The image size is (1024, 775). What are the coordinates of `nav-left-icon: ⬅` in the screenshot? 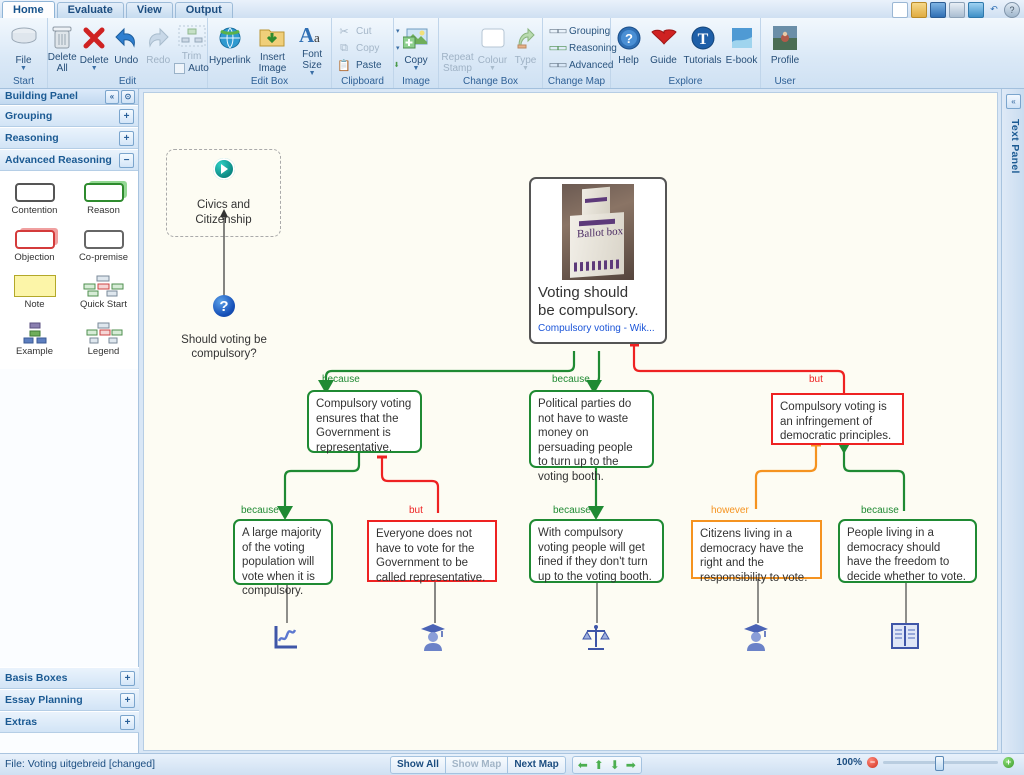 It's located at (583, 765).